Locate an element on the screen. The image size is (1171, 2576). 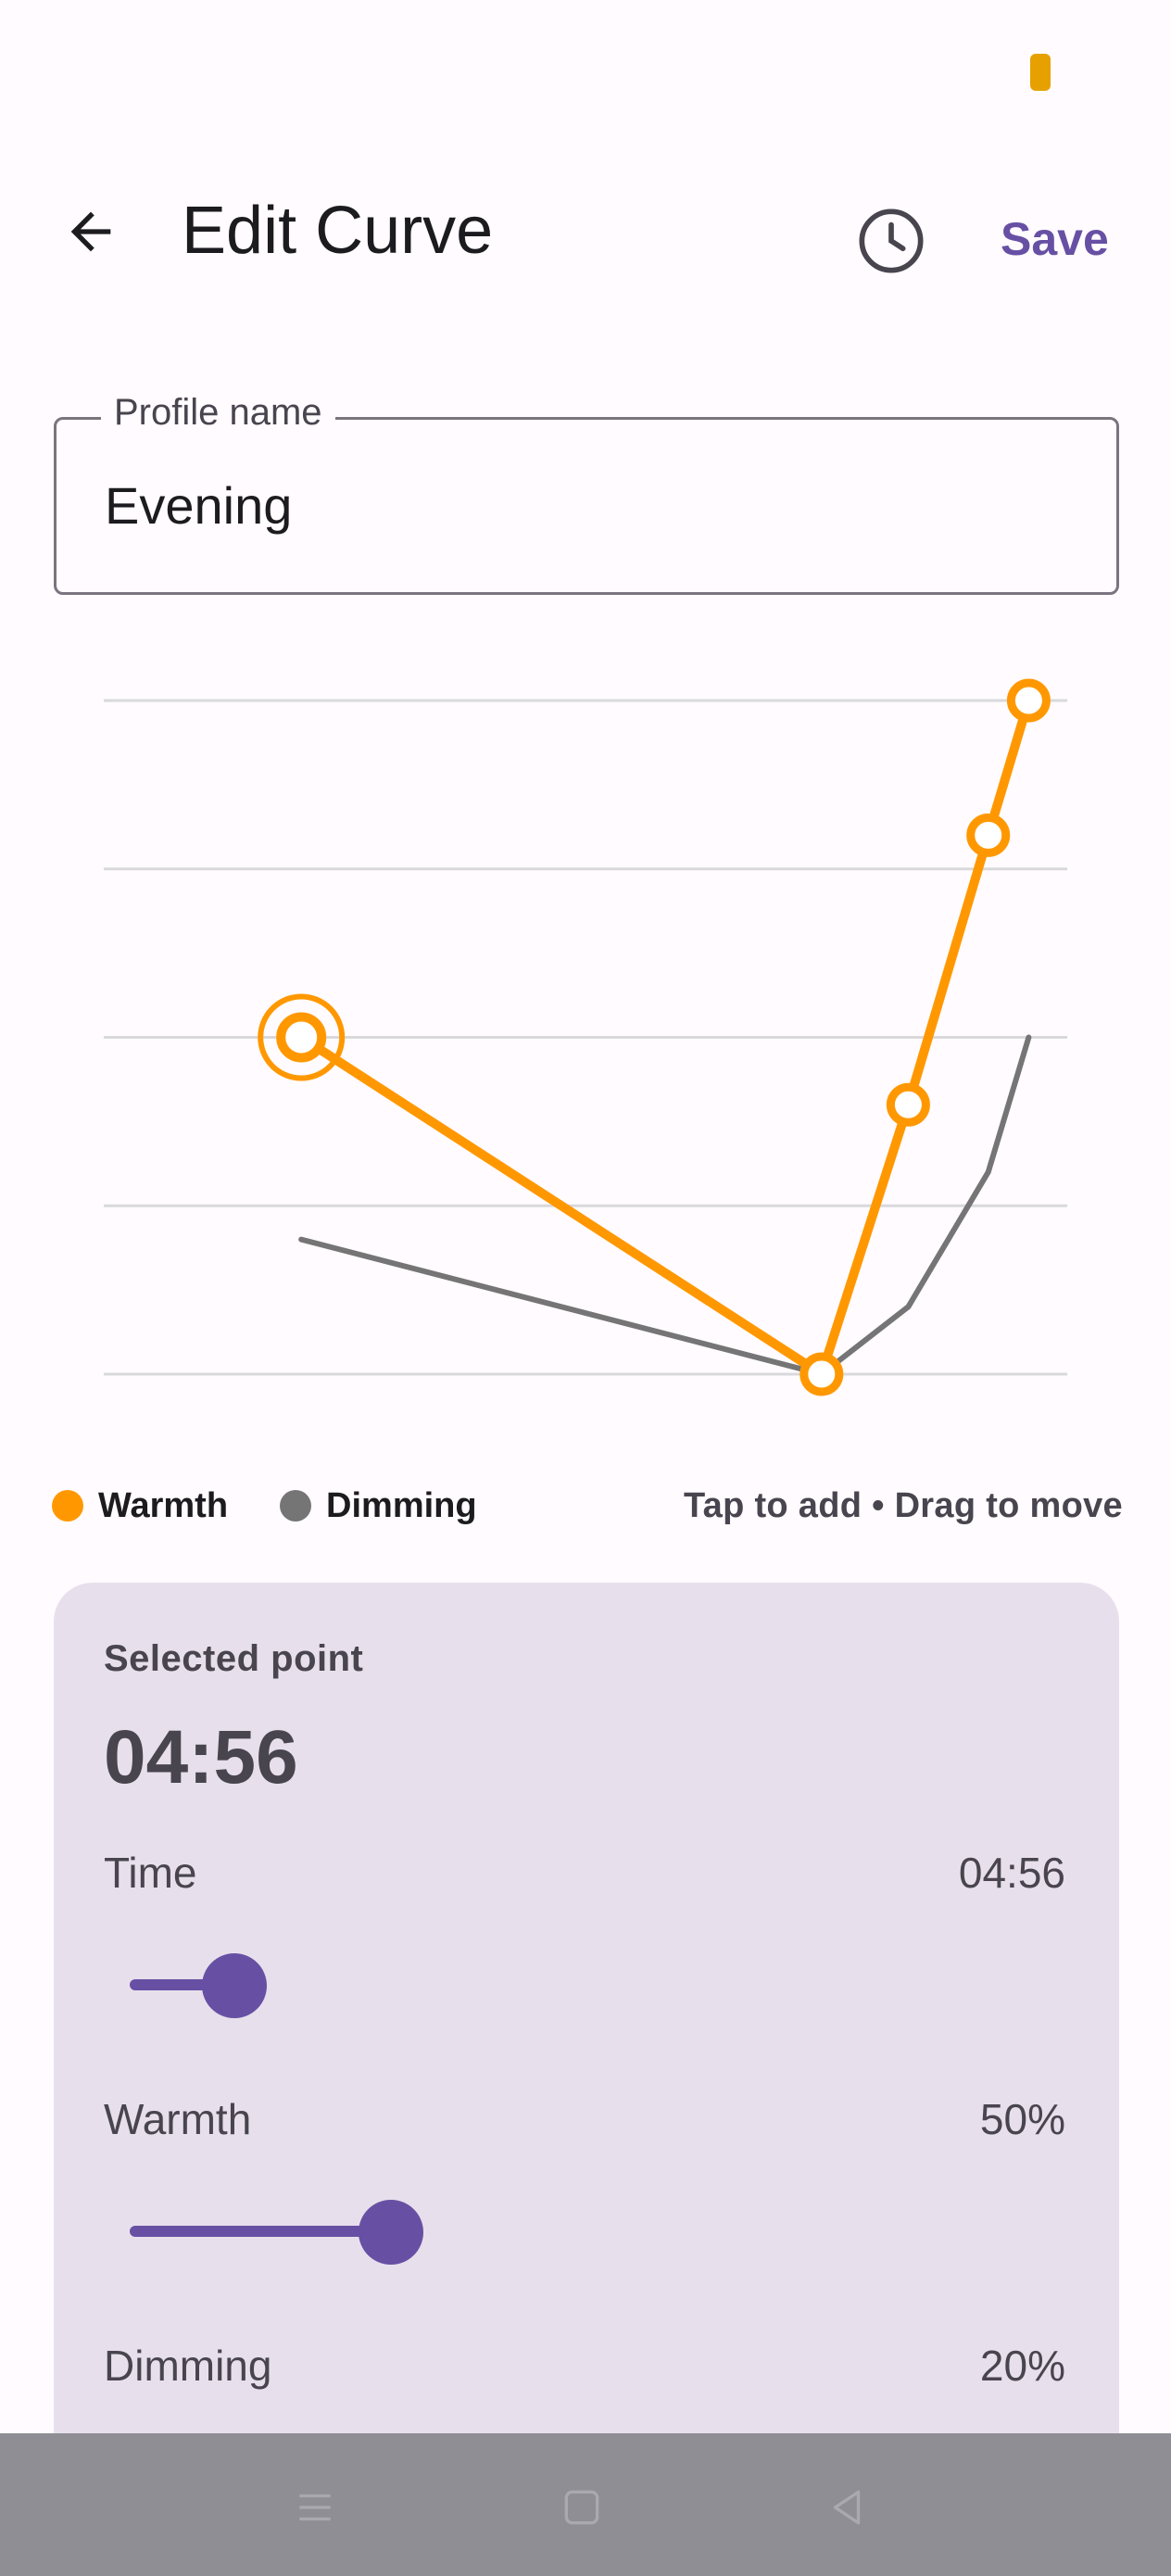
home-icon is located at coordinates (582, 2508).